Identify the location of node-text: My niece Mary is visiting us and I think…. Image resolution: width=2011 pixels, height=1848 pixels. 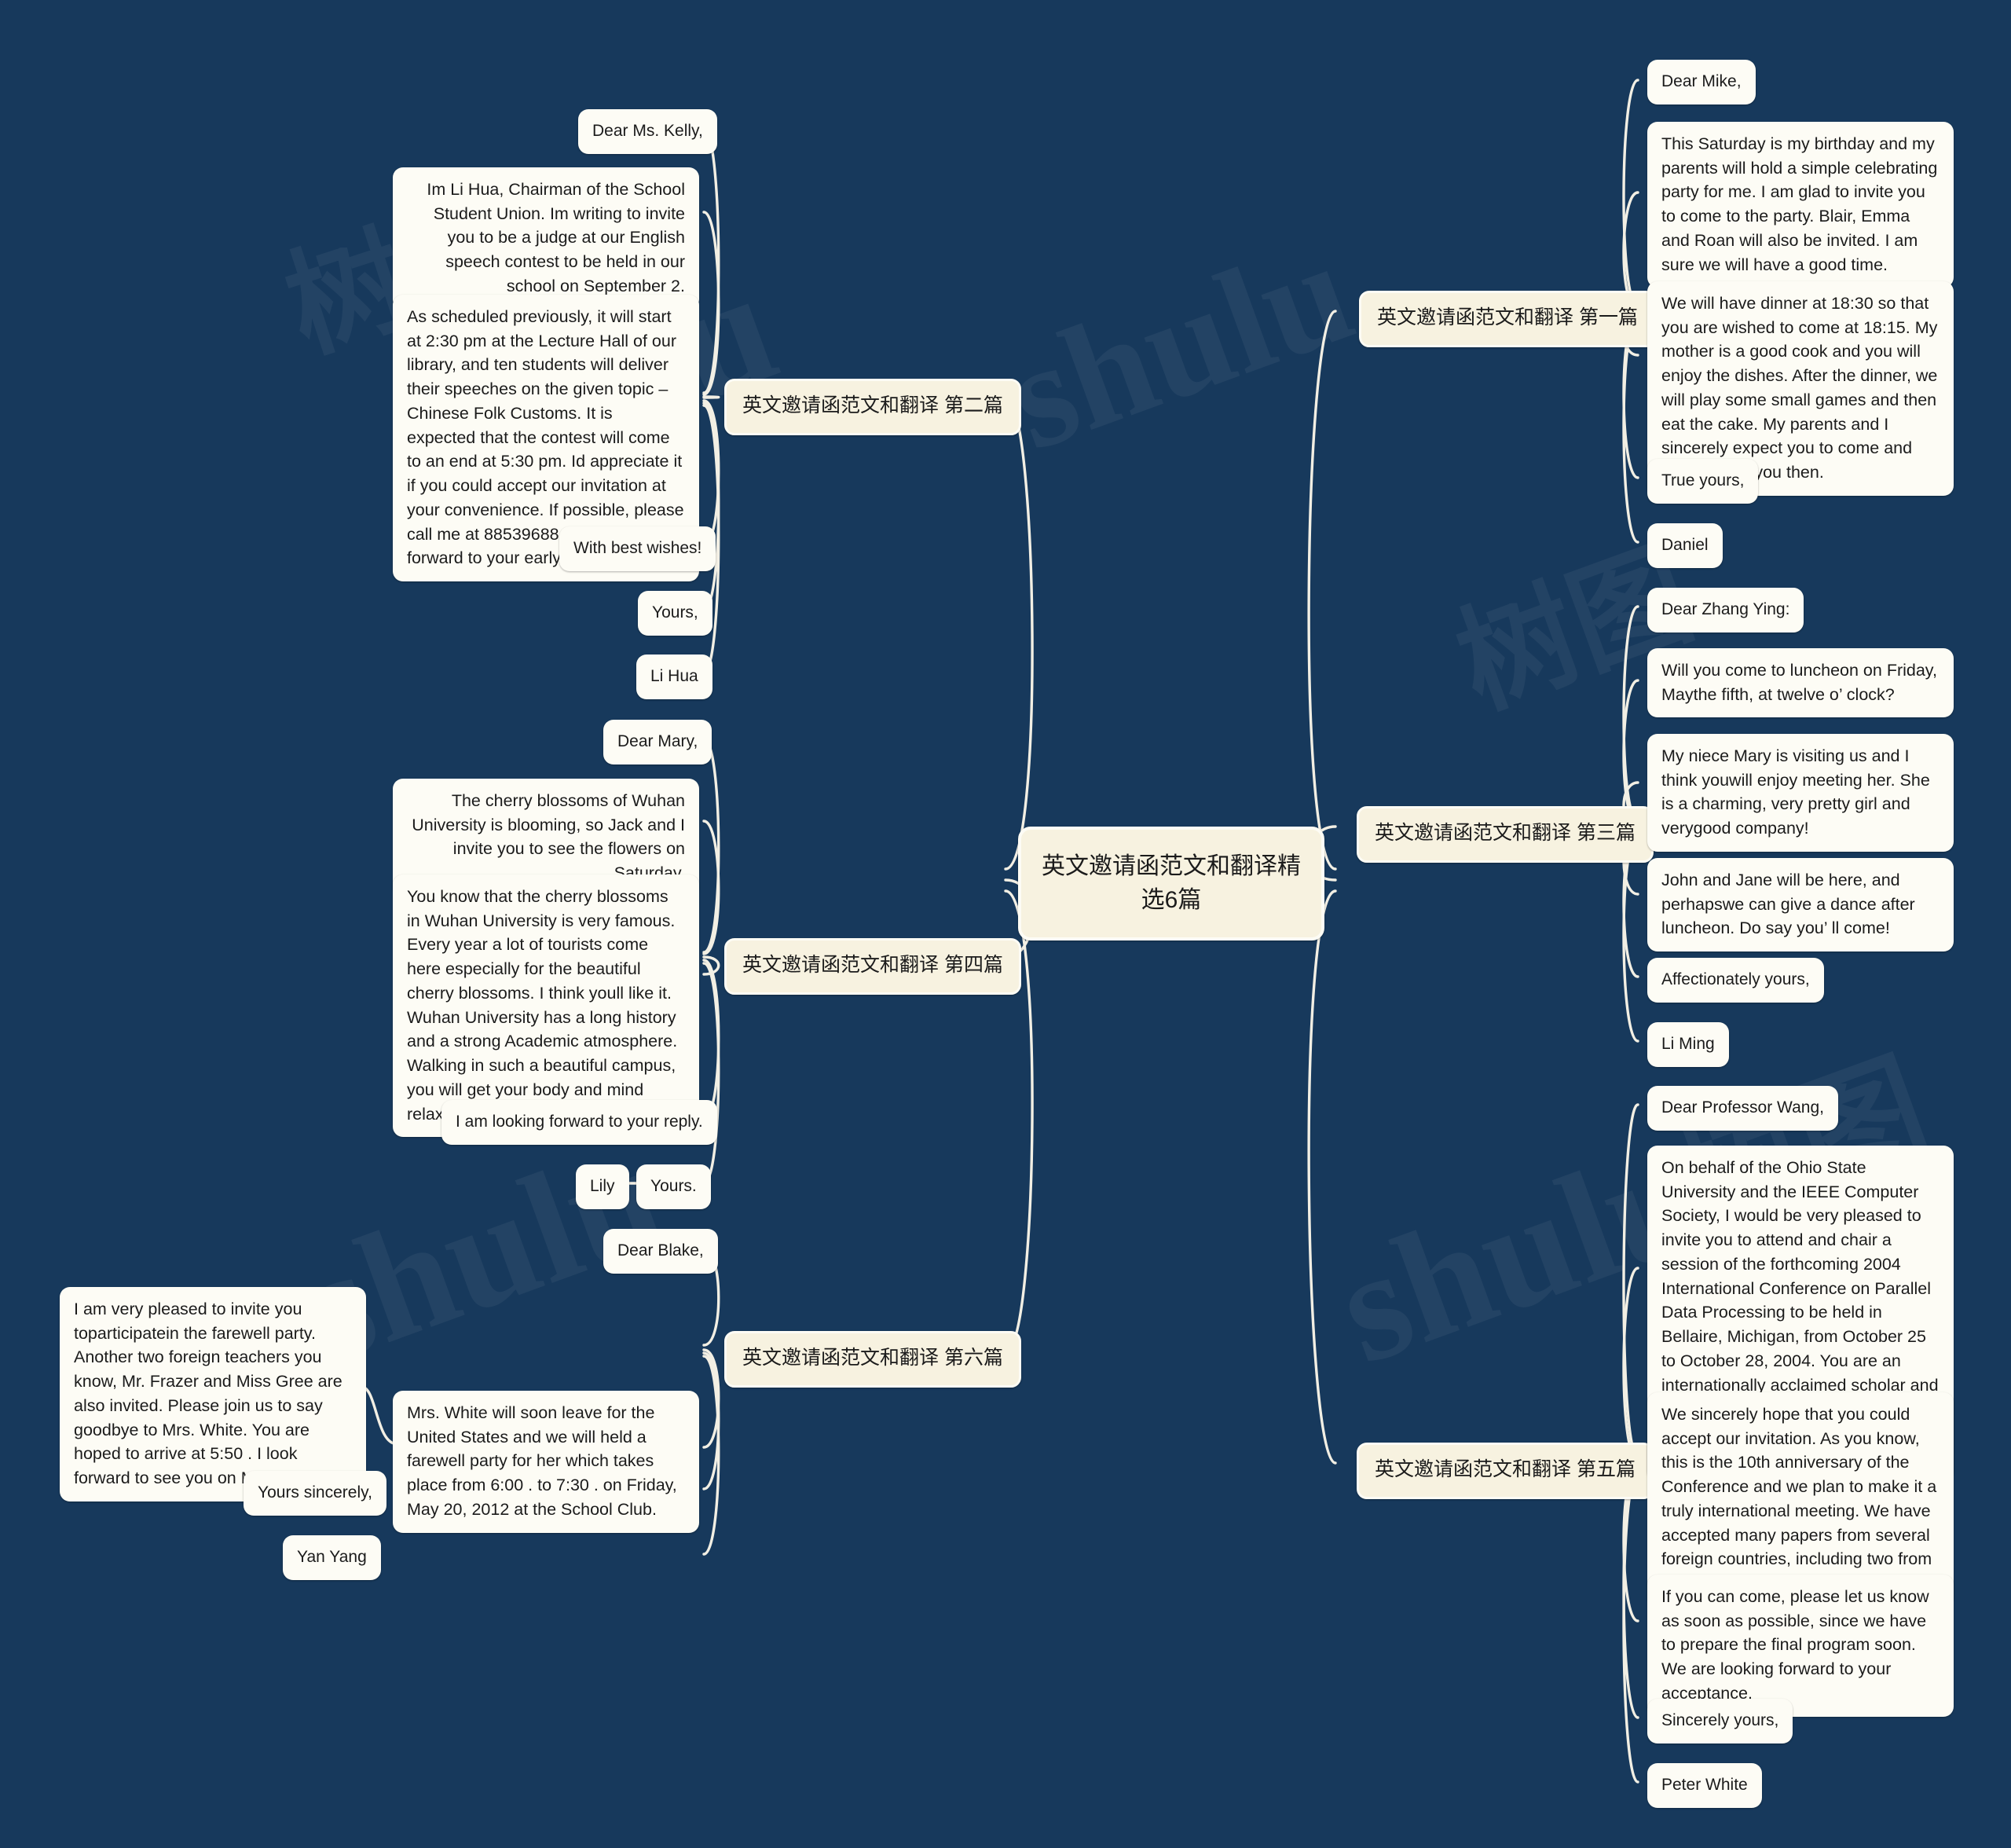
(1795, 792).